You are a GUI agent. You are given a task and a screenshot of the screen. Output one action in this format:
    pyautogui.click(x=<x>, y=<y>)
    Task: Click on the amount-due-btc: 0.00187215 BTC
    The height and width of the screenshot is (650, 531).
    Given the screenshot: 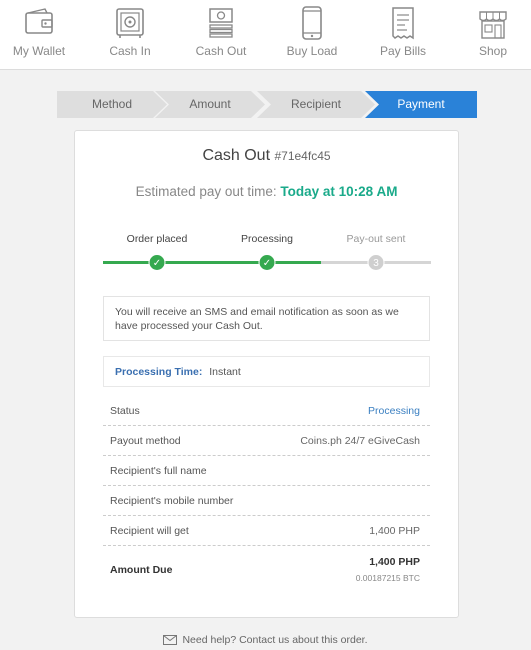 What is the action you would take?
    pyautogui.click(x=387, y=578)
    